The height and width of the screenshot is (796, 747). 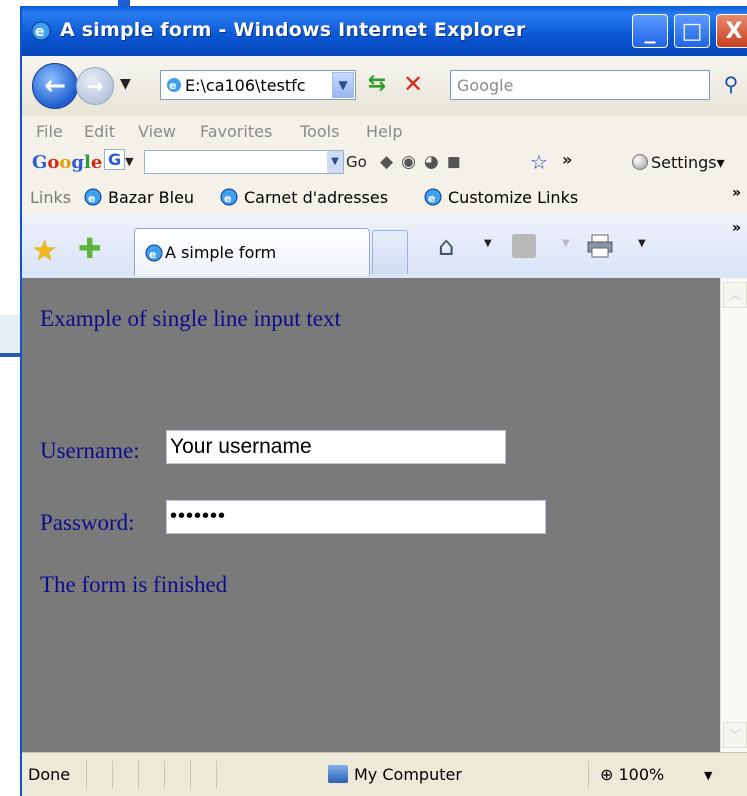 I want to click on zoom-button: ⊕ 100%, so click(x=632, y=774).